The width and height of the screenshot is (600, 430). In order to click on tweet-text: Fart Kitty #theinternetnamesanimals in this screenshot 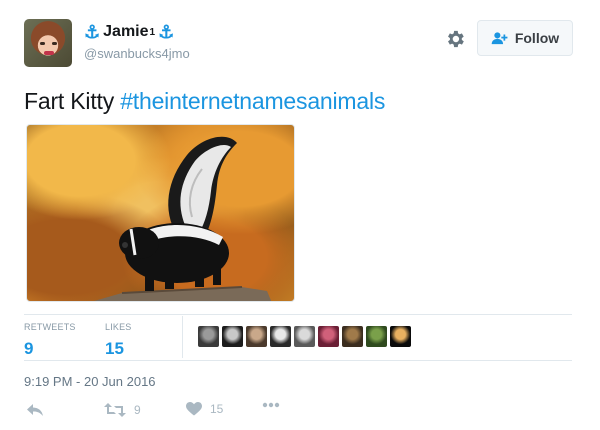, I will do `click(204, 101)`.